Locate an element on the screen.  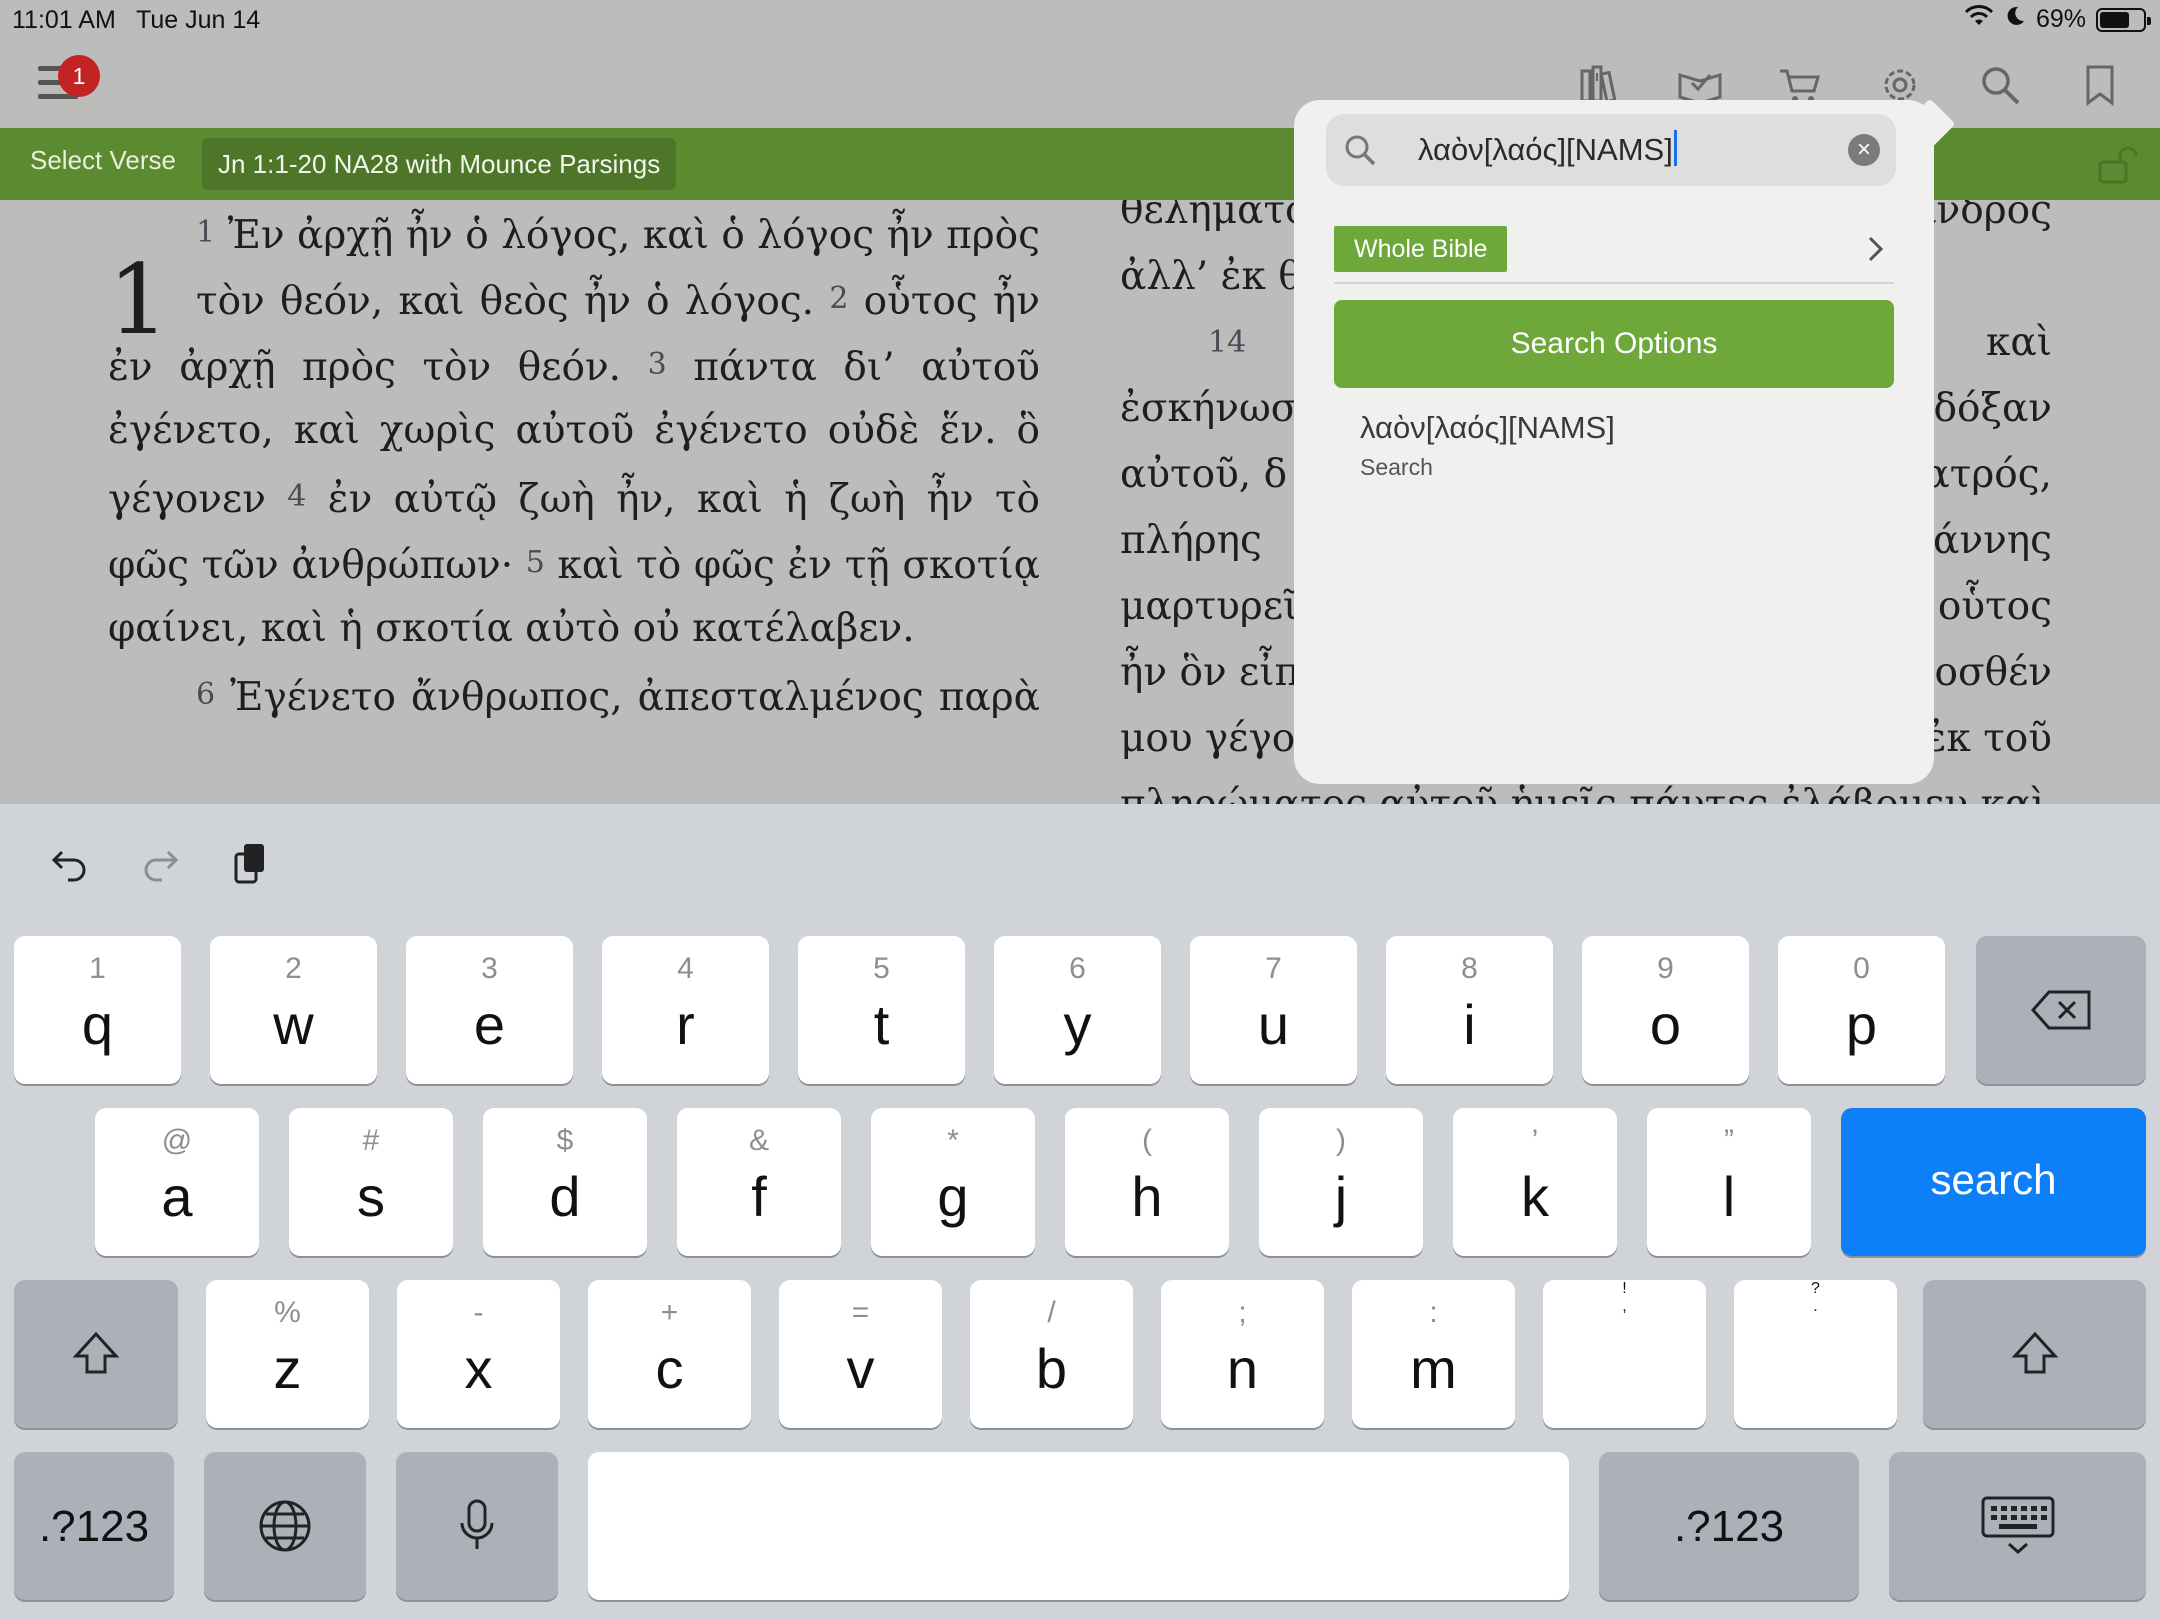
verse-text: μαρτυρεῖ is located at coordinates (1209, 606).